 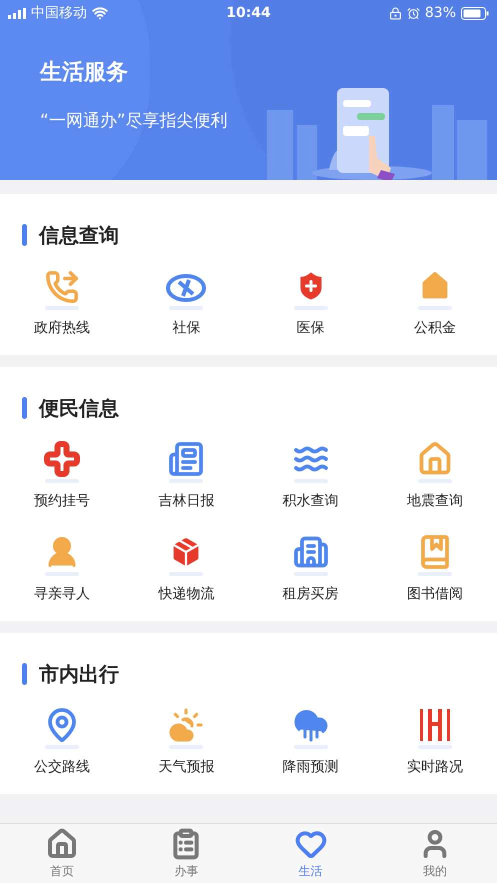 What do you see at coordinates (62, 287) in the screenshot?
I see `phone-icon` at bounding box center [62, 287].